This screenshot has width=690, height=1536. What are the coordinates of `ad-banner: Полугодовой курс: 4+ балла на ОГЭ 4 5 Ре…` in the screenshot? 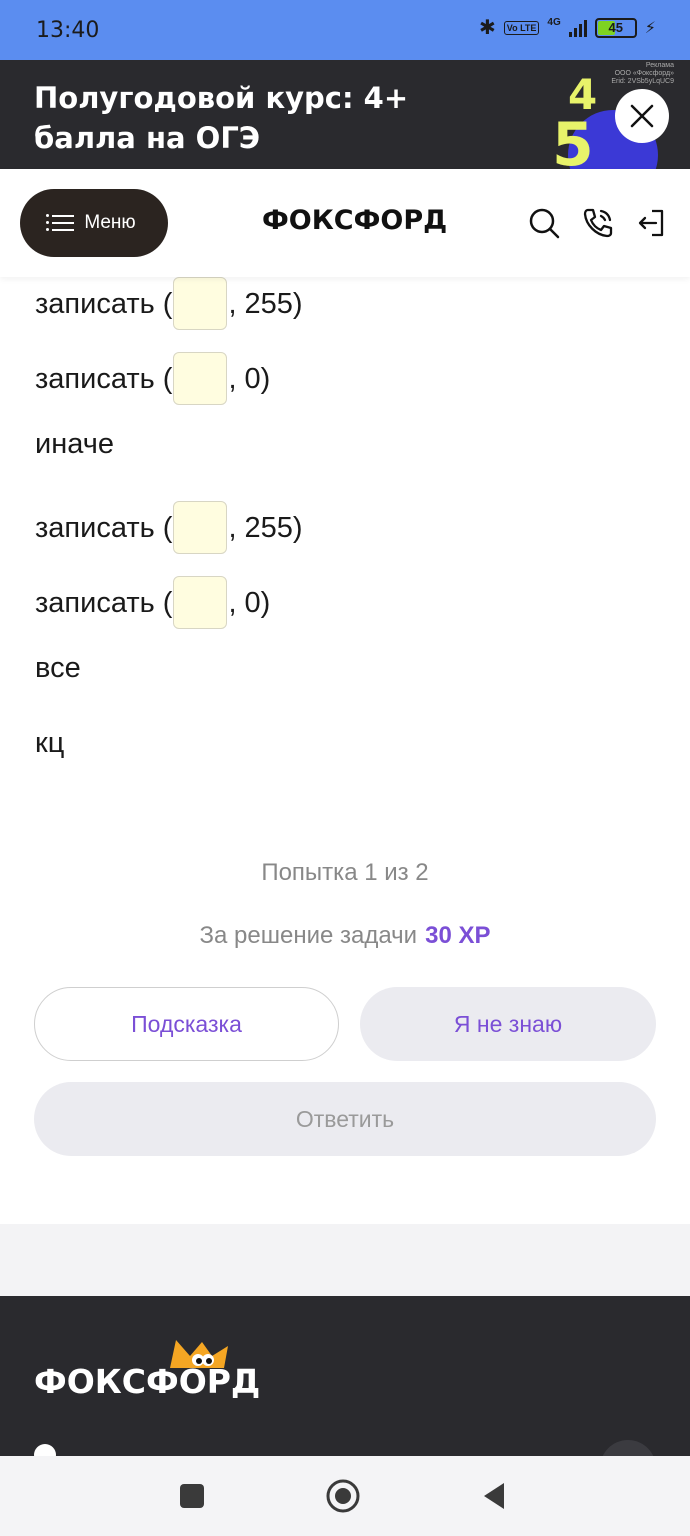 It's located at (345, 114).